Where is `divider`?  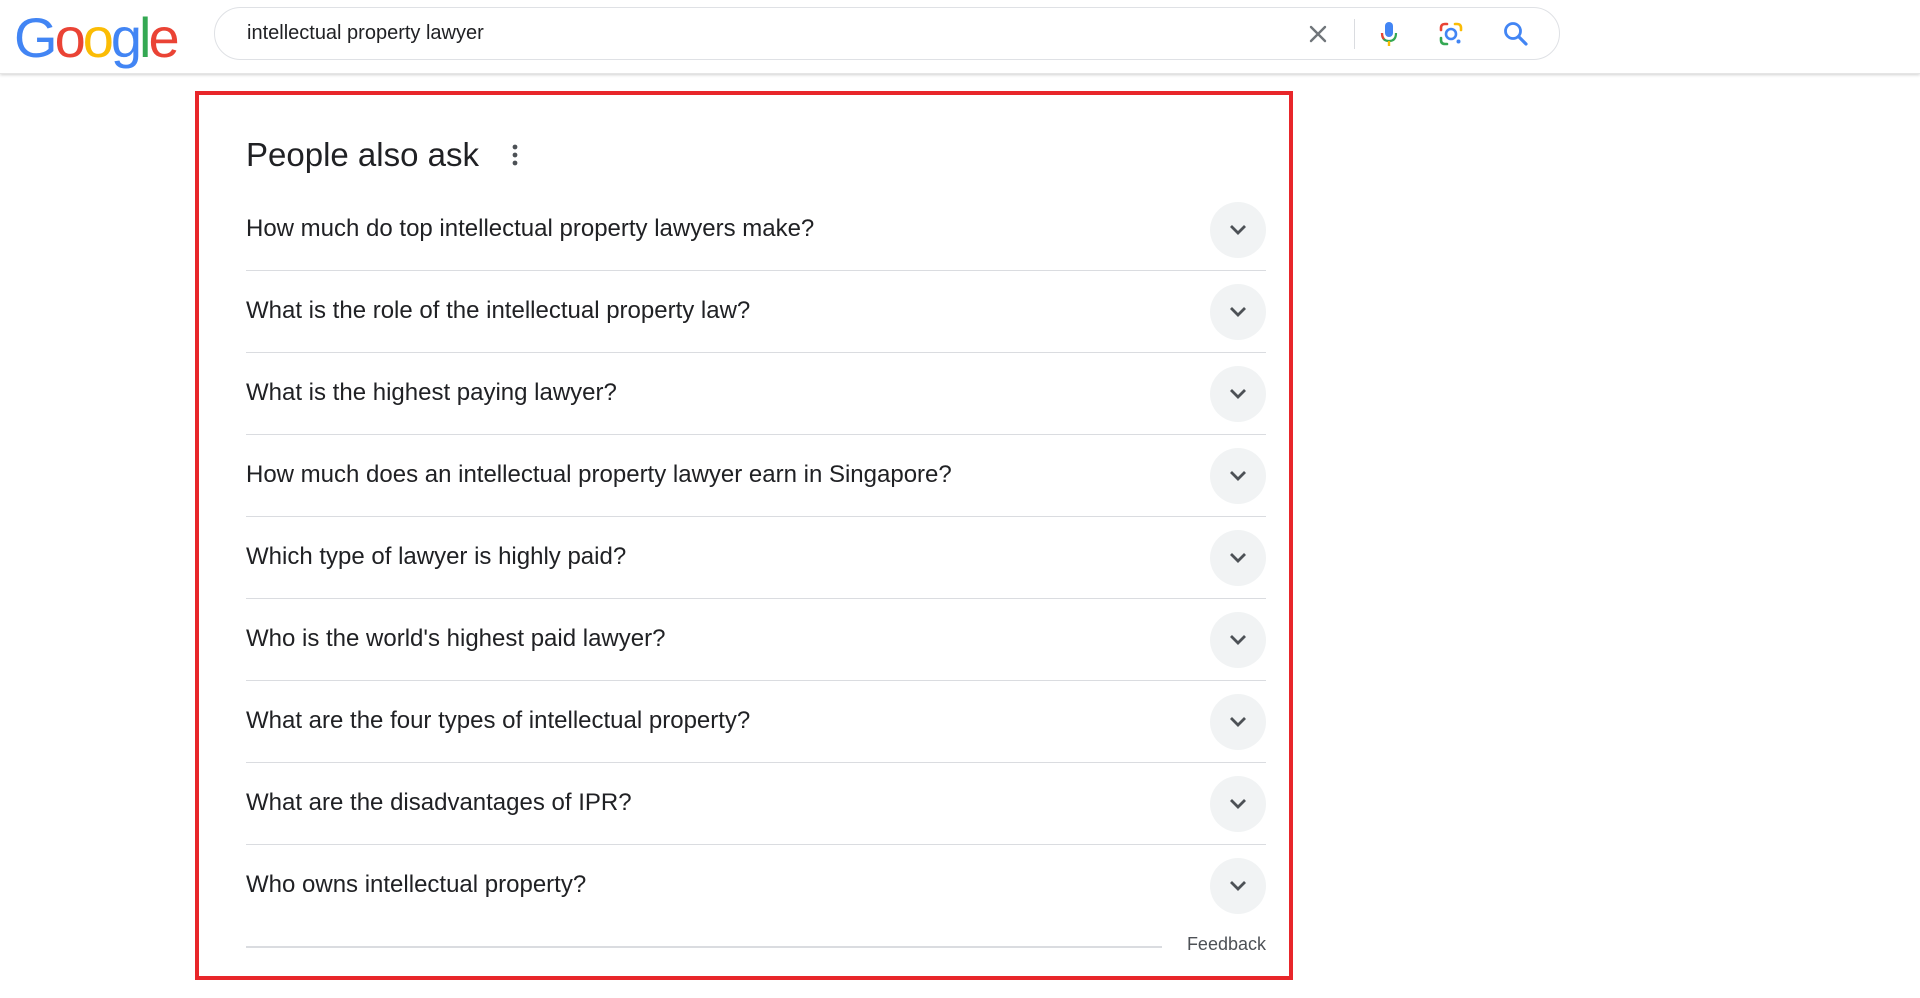
divider is located at coordinates (704, 947).